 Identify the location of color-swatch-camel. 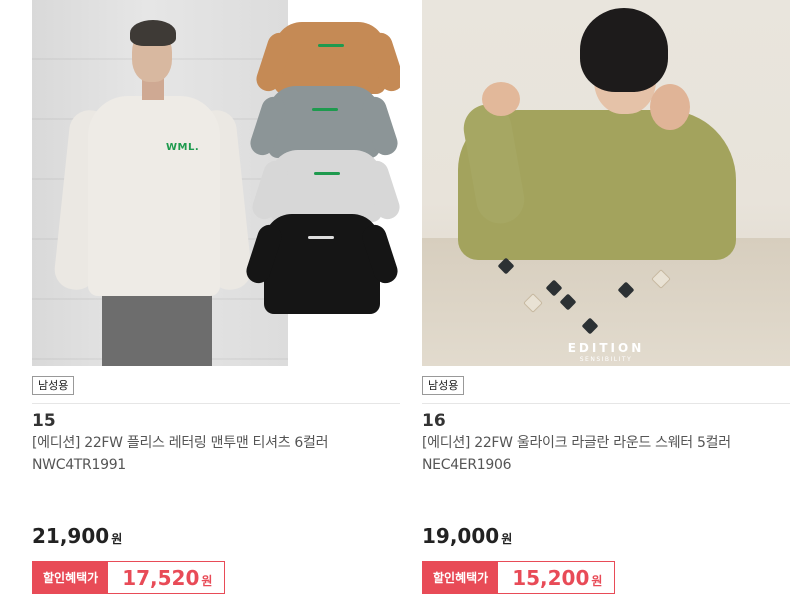
(330, 58).